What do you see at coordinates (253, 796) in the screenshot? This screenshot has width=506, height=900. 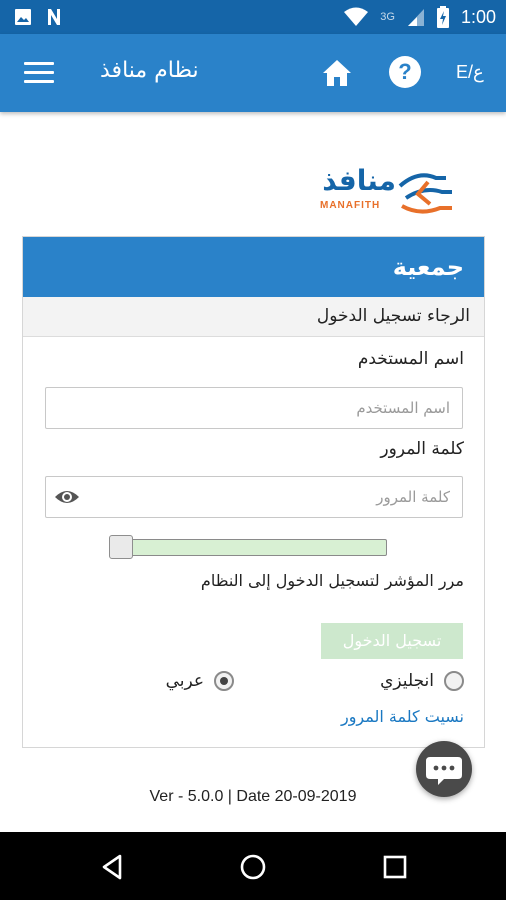 I see `version-text: Ver - 5.0.0 | Date 20-09-2019` at bounding box center [253, 796].